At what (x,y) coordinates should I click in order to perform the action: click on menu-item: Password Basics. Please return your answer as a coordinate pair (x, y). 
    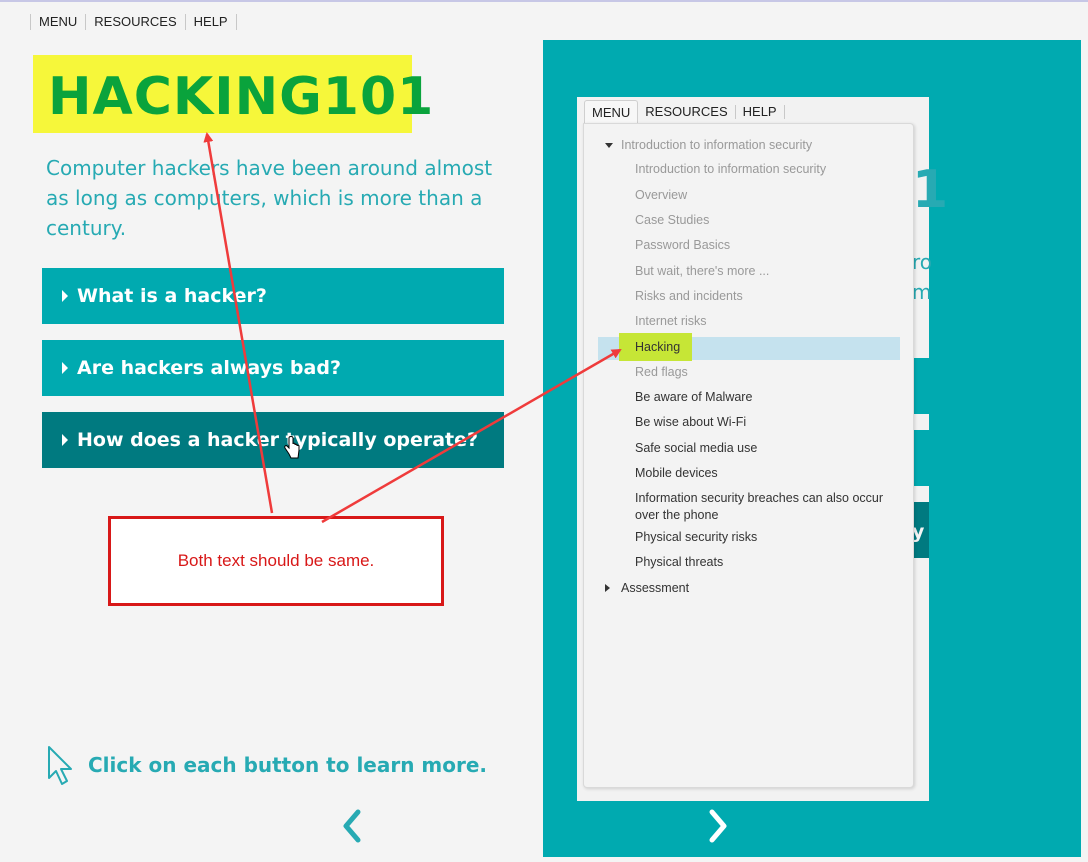
    Looking at the image, I should click on (682, 245).